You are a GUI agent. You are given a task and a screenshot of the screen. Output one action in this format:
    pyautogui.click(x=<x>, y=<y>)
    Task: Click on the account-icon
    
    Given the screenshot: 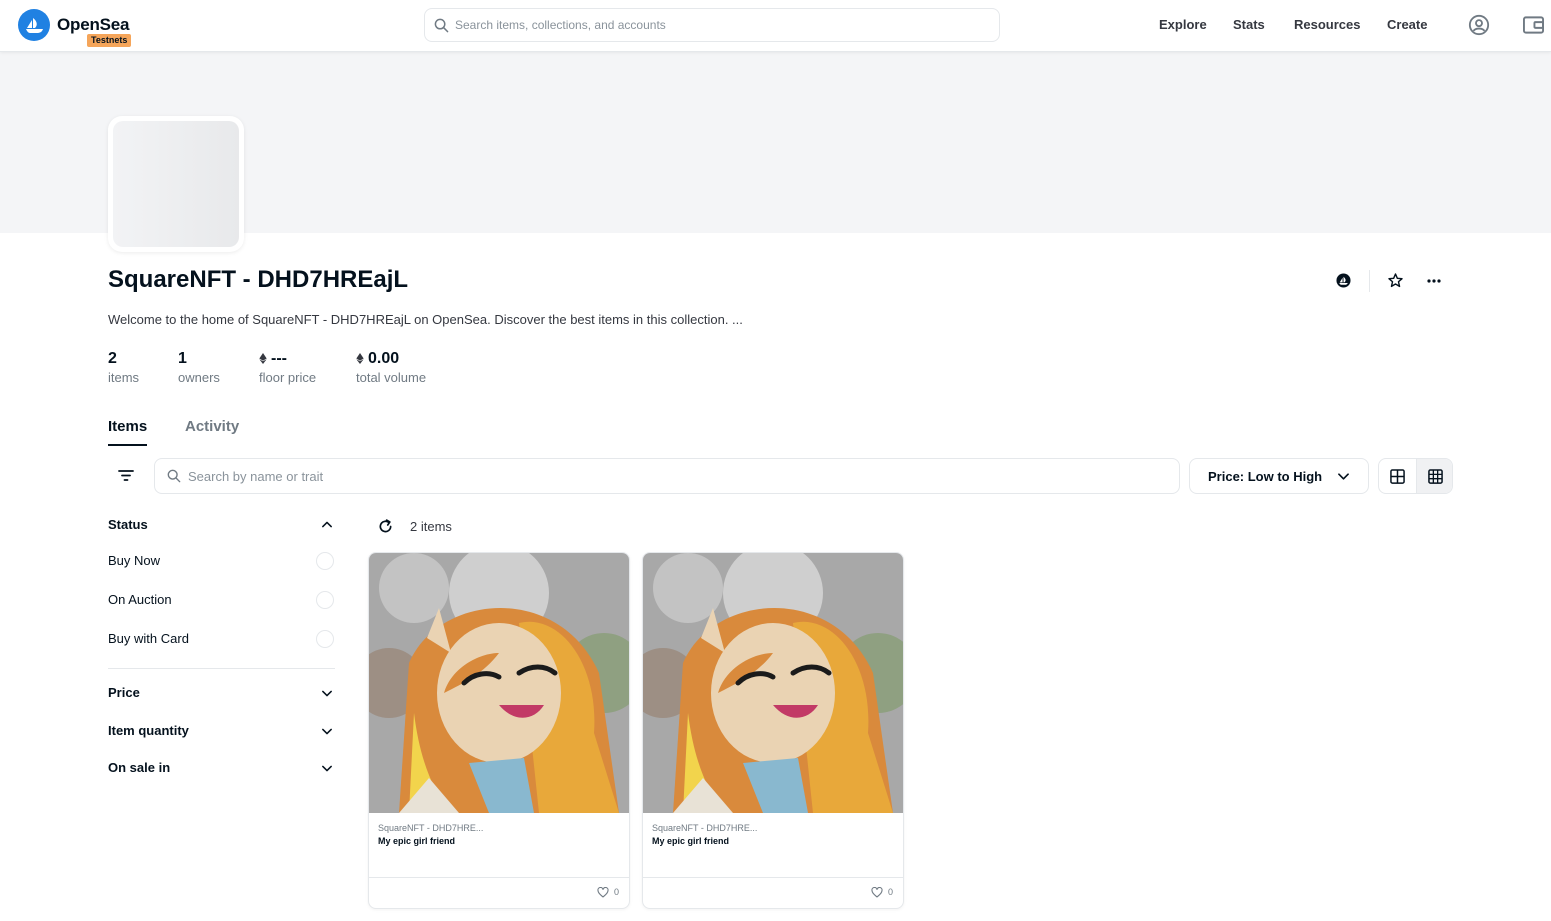 What is the action you would take?
    pyautogui.click(x=1479, y=25)
    